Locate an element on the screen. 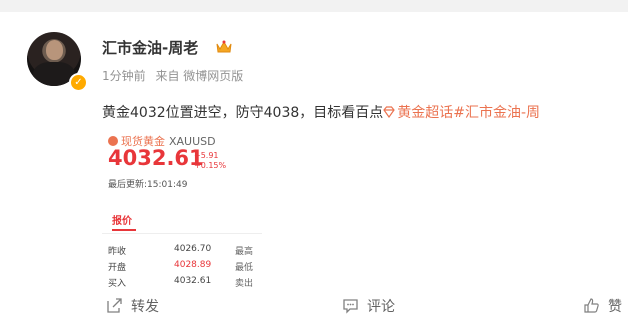  quote-row-label2: 最低 is located at coordinates (244, 268).